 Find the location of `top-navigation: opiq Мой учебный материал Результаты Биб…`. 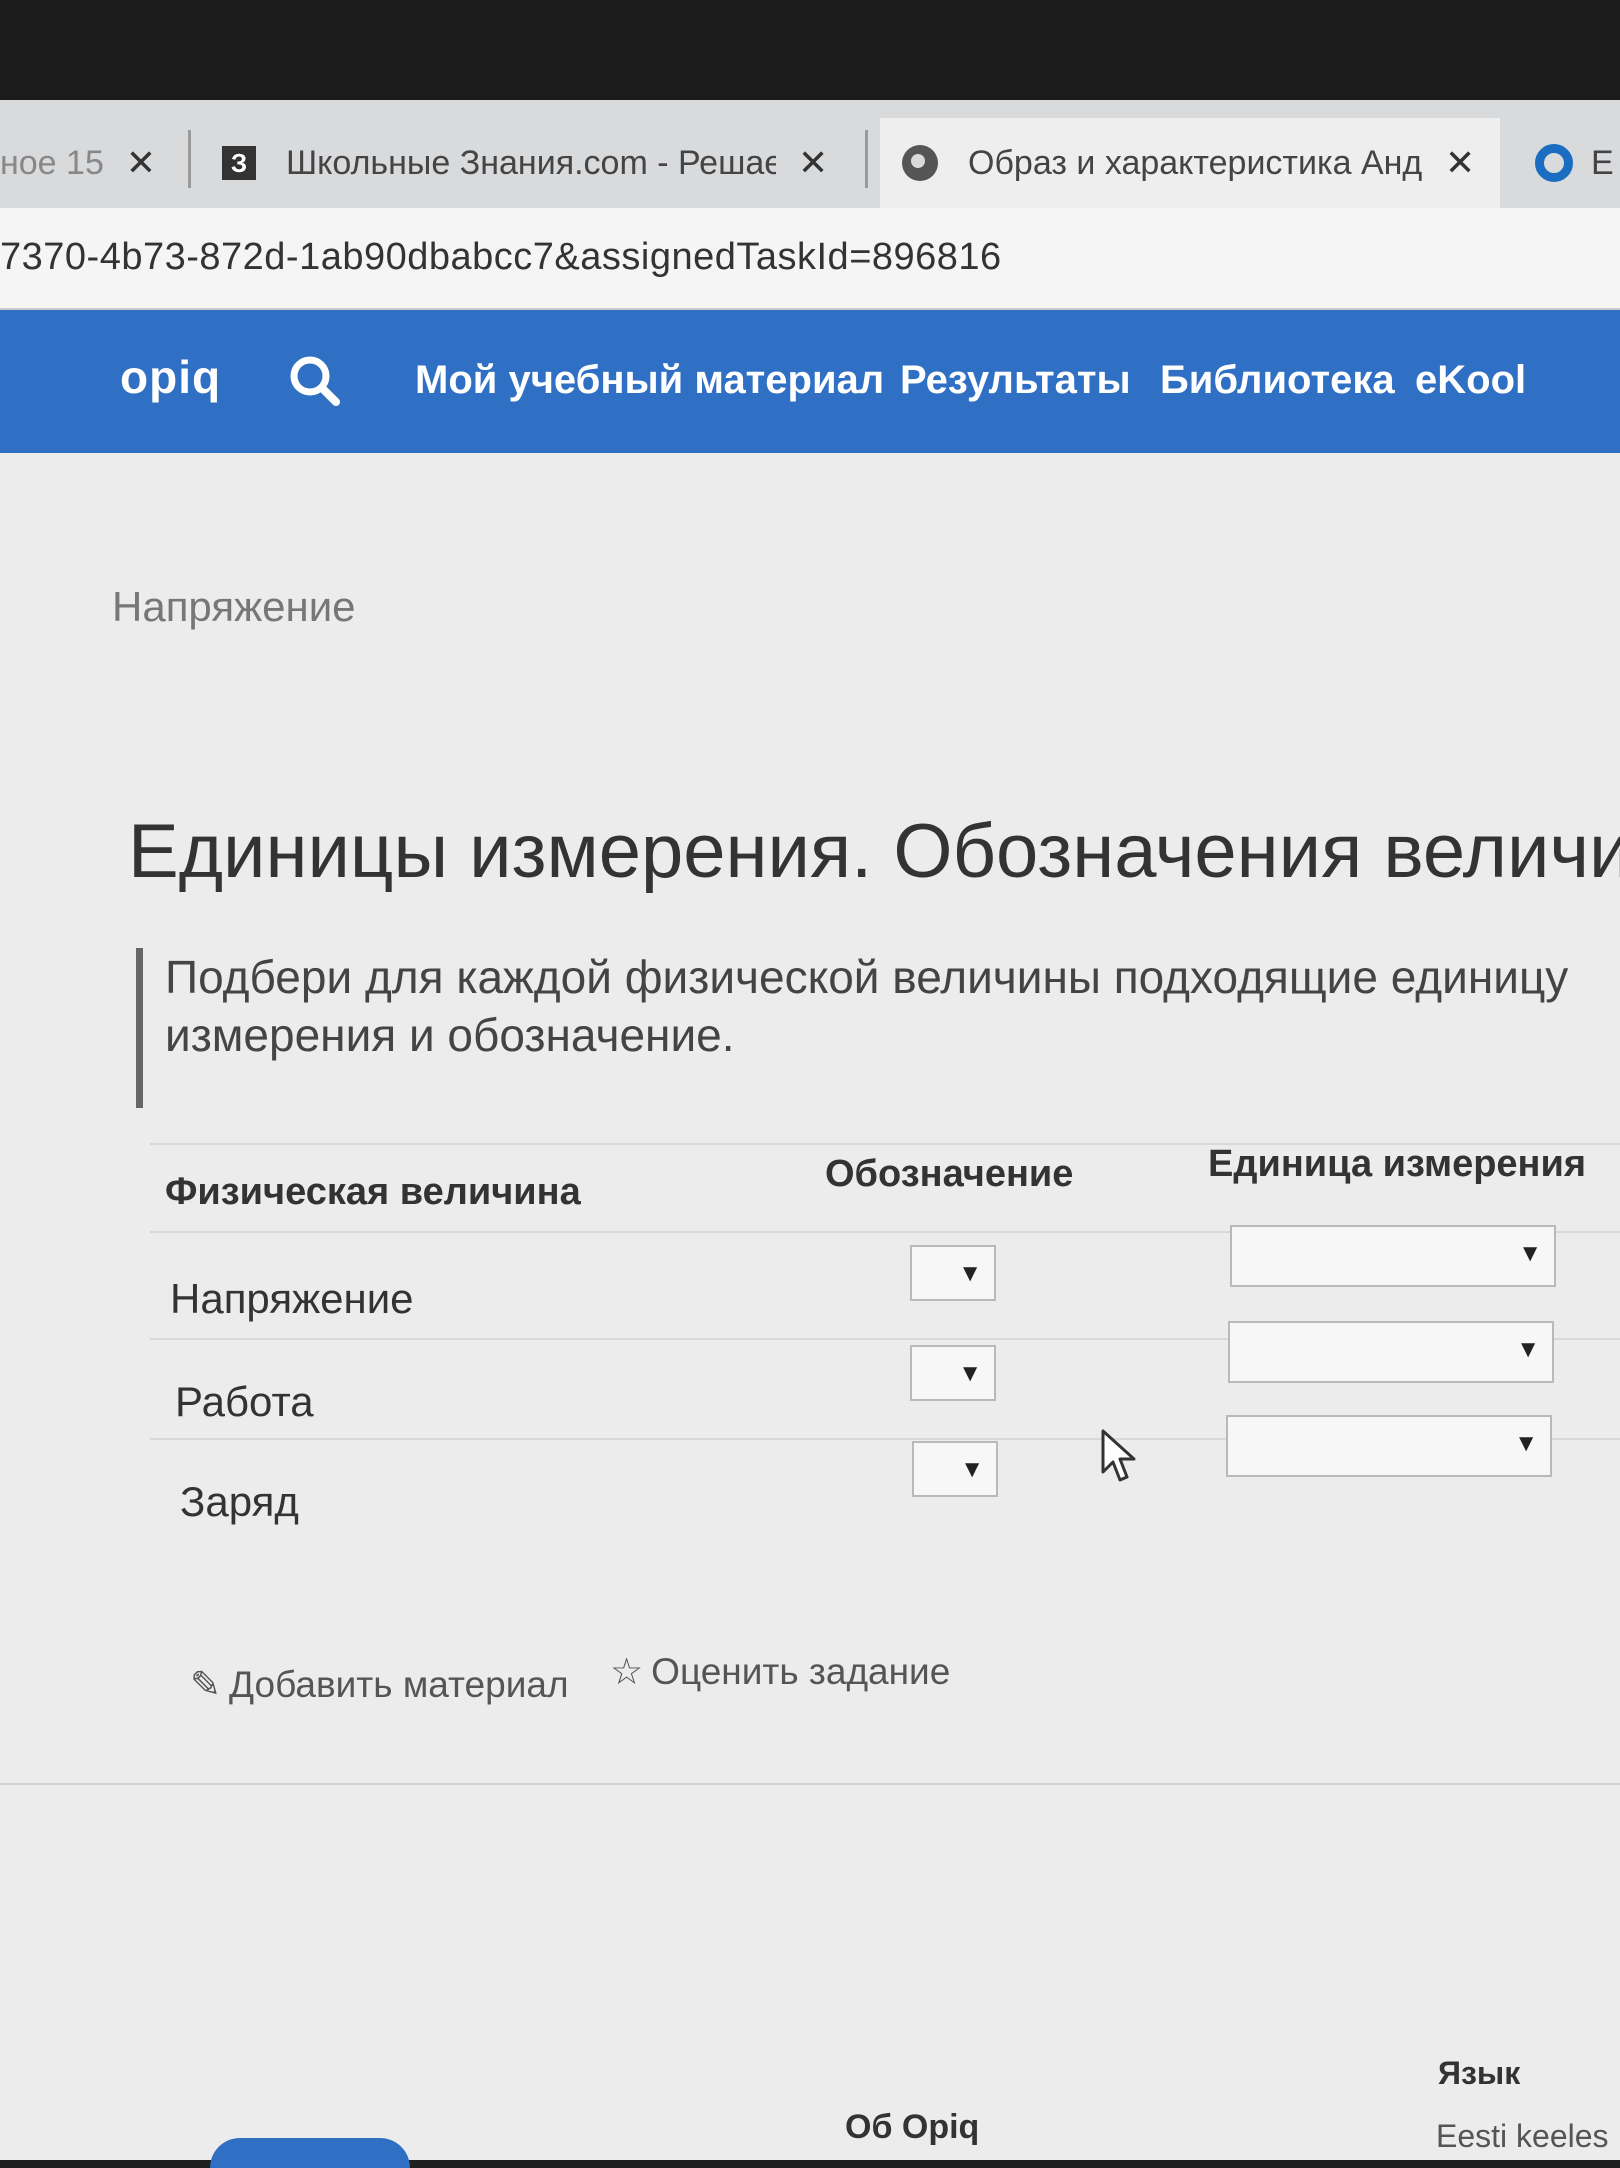

top-navigation: opiq Мой учебный материал Результаты Биб… is located at coordinates (810, 381).